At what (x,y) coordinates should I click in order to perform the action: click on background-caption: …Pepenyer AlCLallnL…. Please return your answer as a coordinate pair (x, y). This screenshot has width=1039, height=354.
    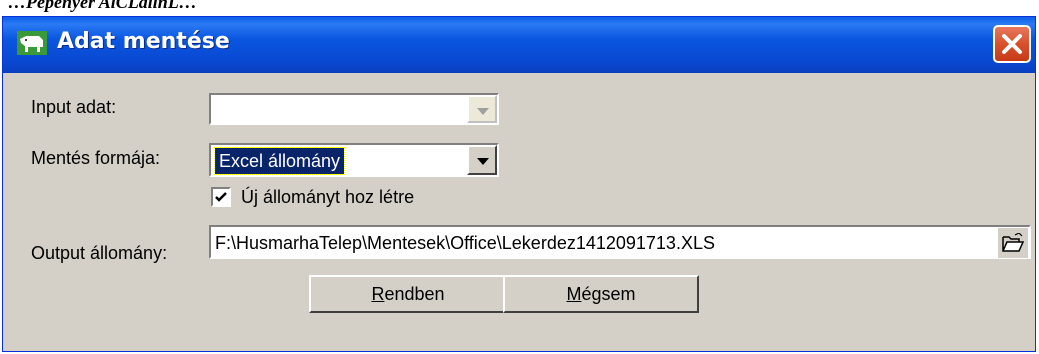
    Looking at the image, I should click on (102, 6).